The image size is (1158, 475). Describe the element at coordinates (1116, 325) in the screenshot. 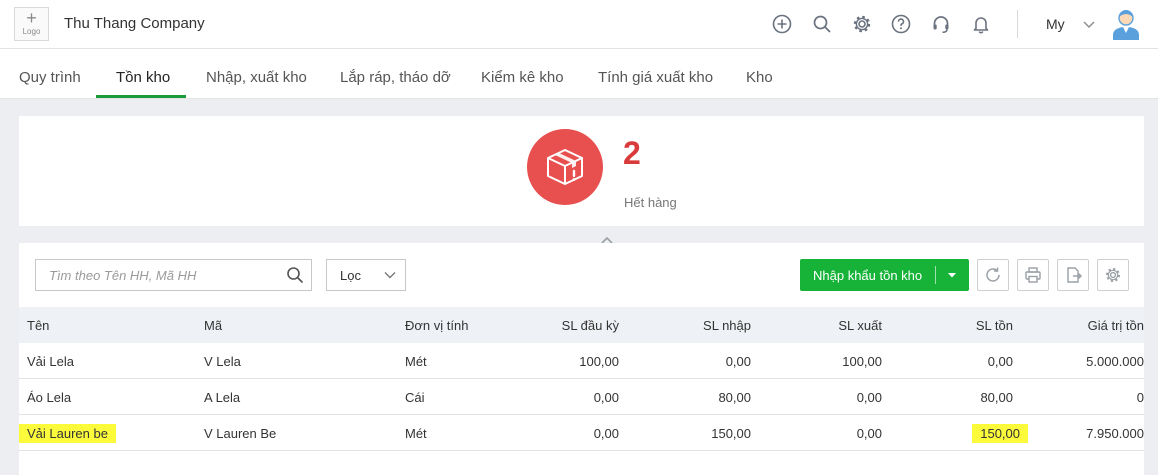

I see `column-header-stock-value: Giá trị tồn` at that location.